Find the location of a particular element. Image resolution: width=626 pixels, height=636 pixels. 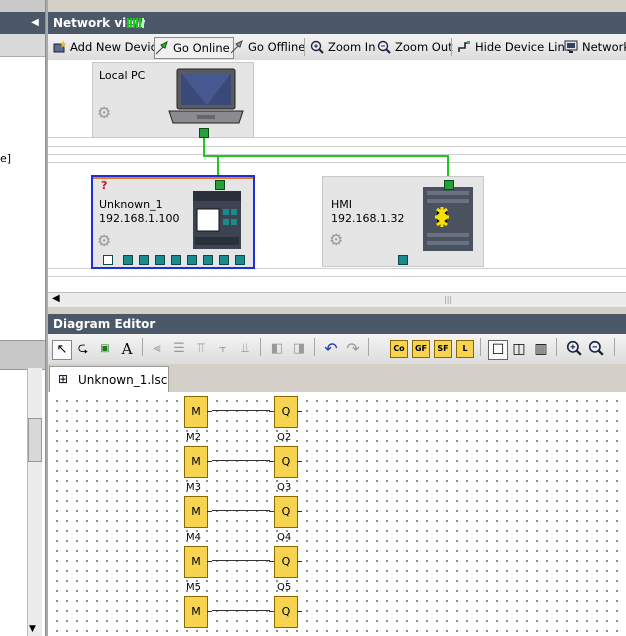

go-online-button: Go Online is located at coordinates (194, 48).